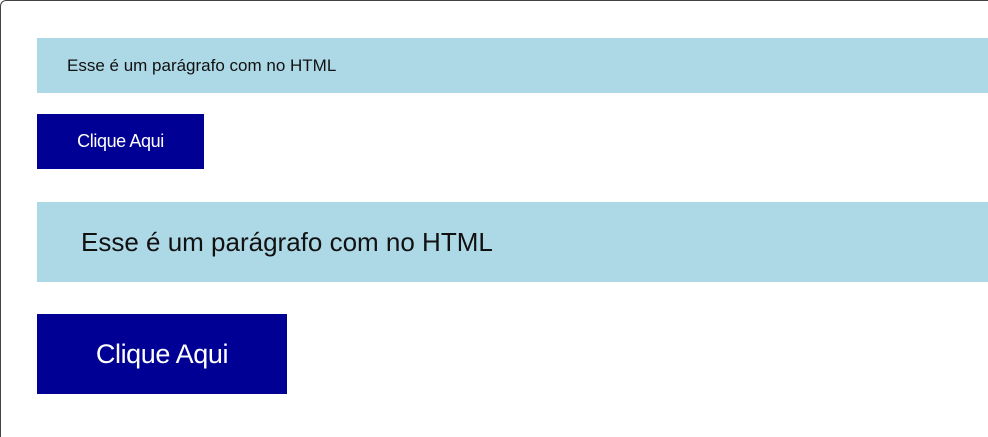  What do you see at coordinates (120, 141) in the screenshot?
I see `clique-aqui-button-small: Clique Aqui` at bounding box center [120, 141].